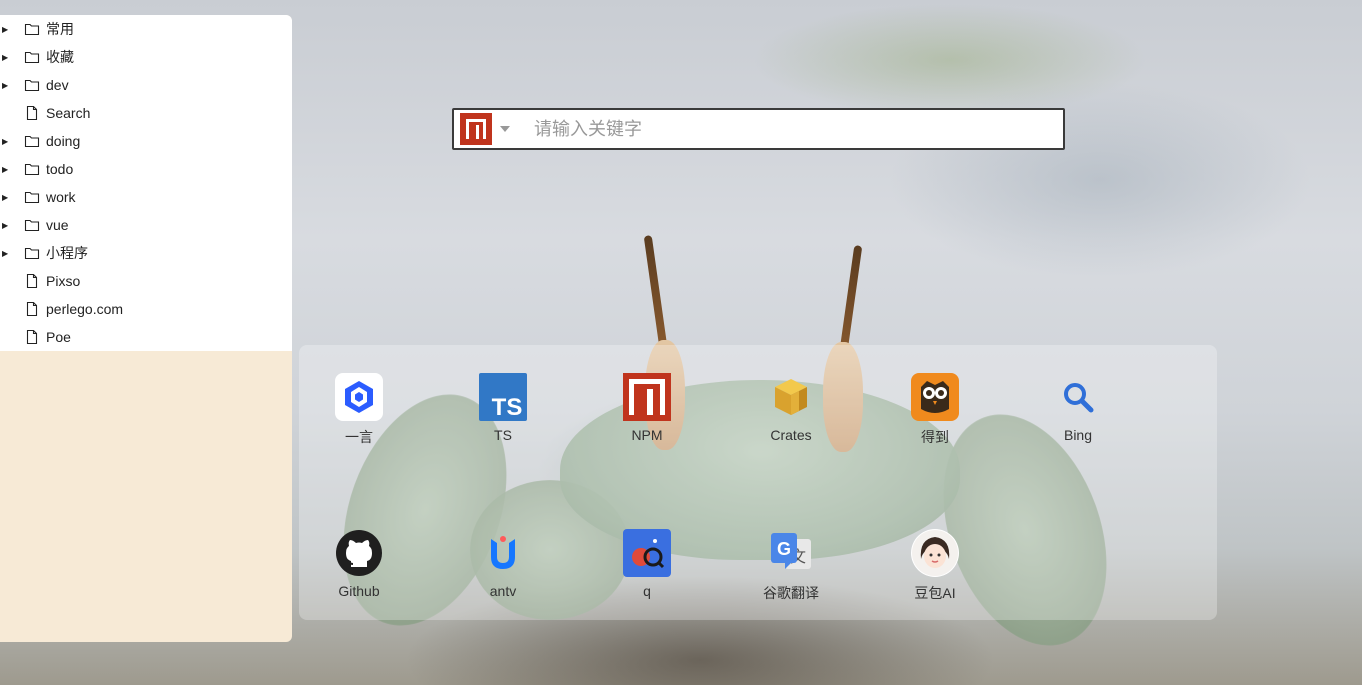 The width and height of the screenshot is (1362, 685). What do you see at coordinates (359, 591) in the screenshot?
I see `shortcut-label: Github` at bounding box center [359, 591].